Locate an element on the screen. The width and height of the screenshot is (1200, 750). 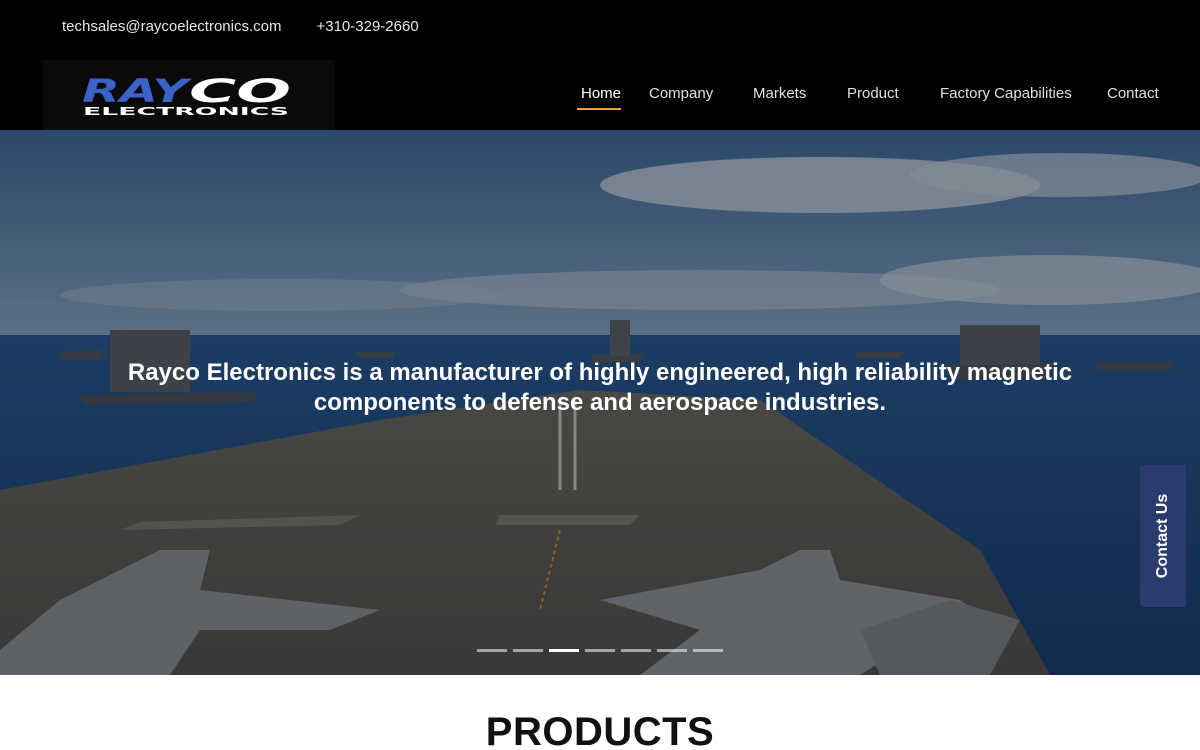
nav-markets: Markets is located at coordinates (779, 93).